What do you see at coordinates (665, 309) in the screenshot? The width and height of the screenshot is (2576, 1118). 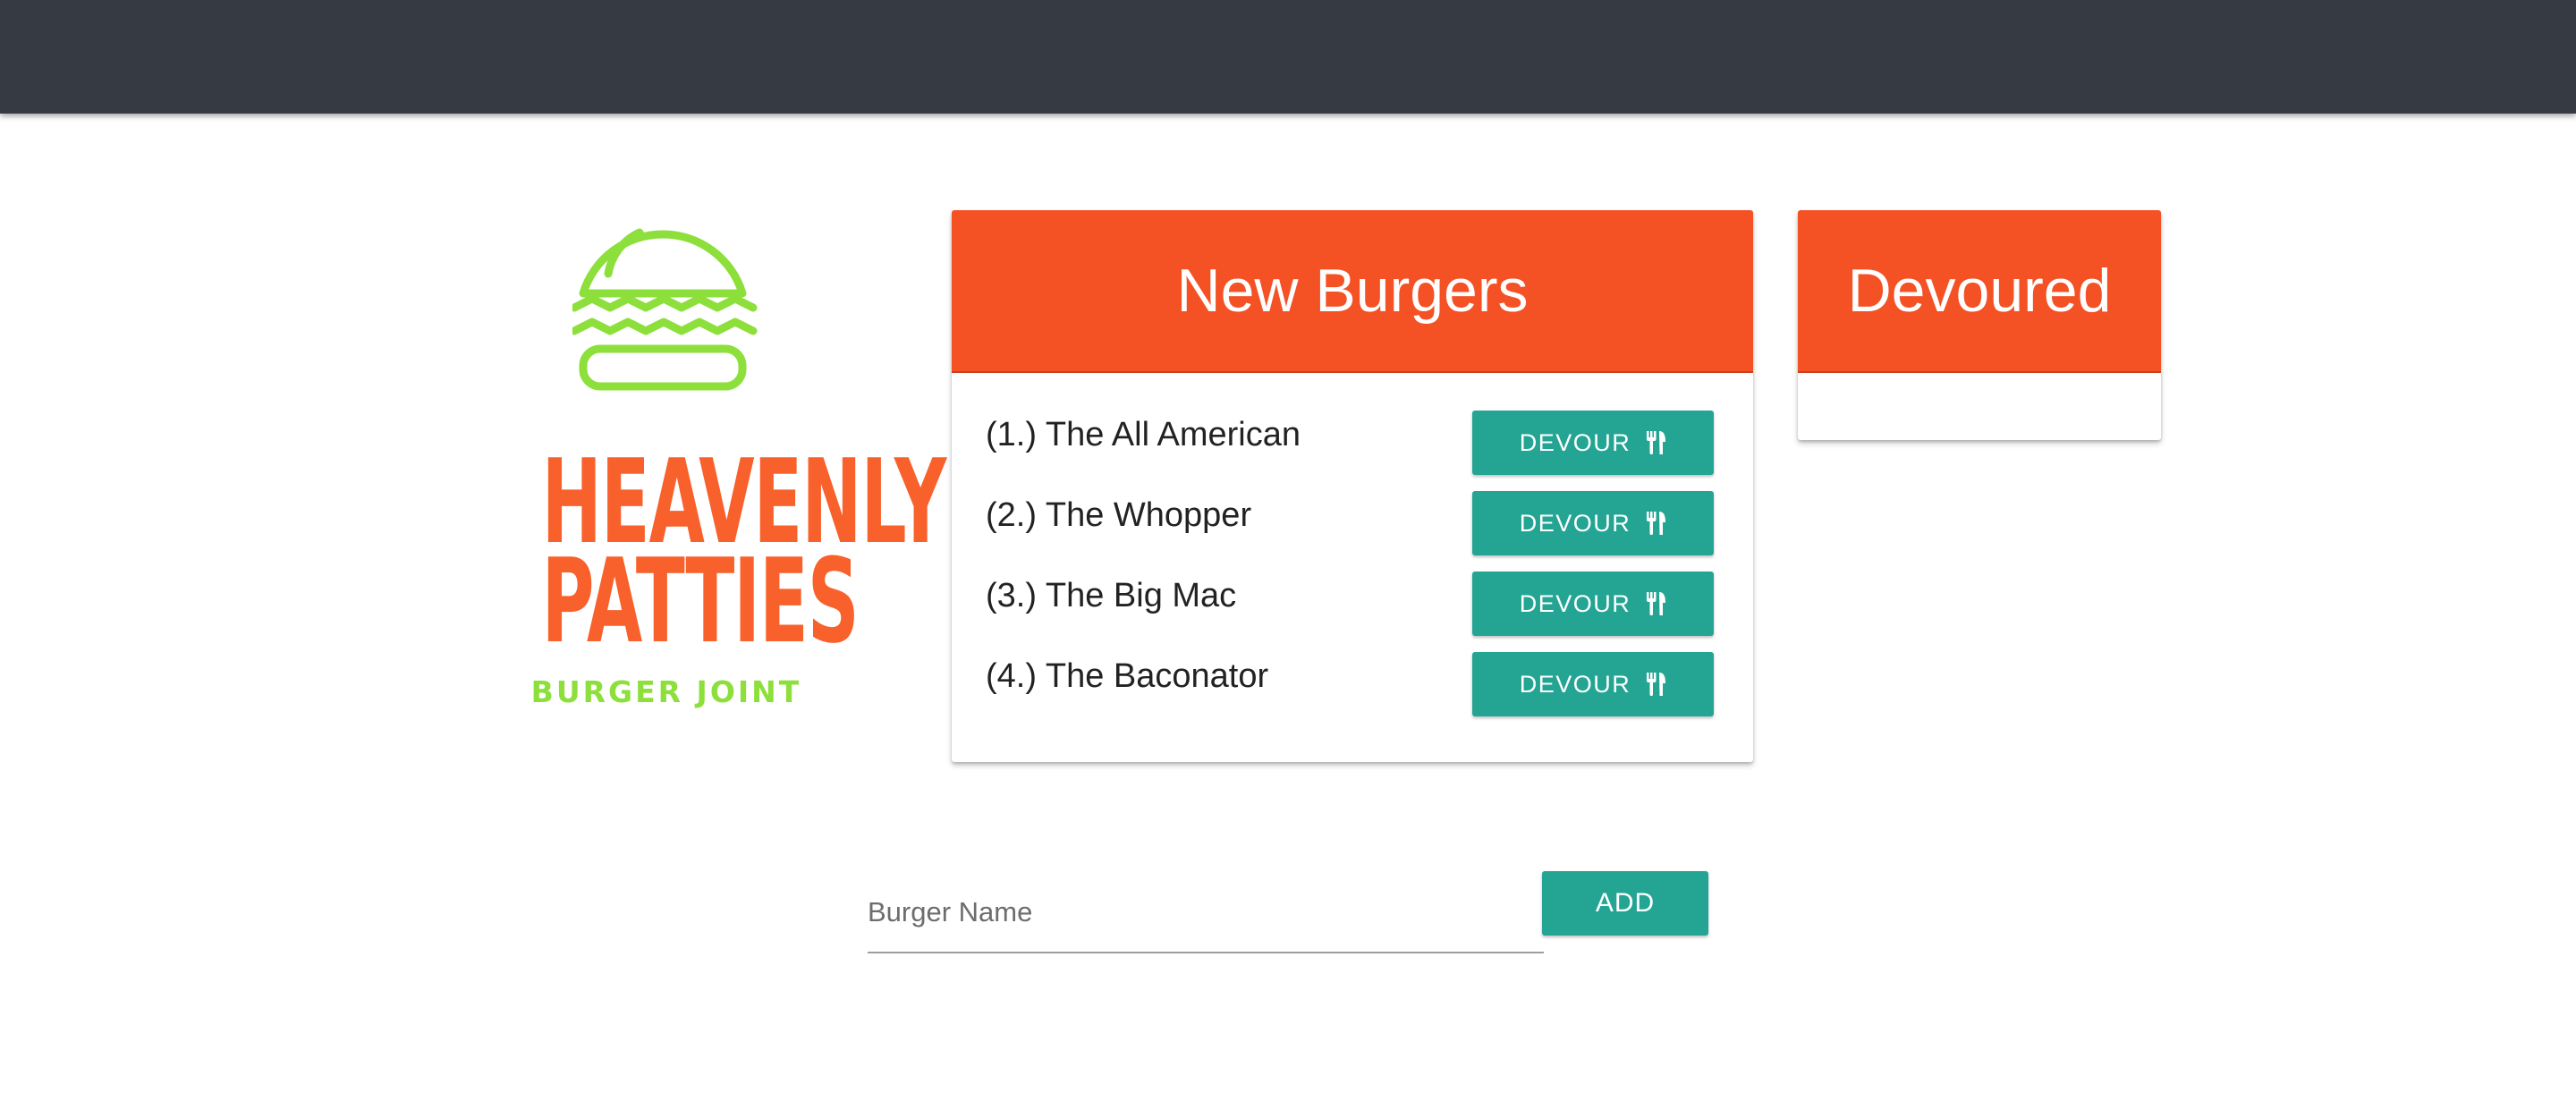 I see `burger-icon` at bounding box center [665, 309].